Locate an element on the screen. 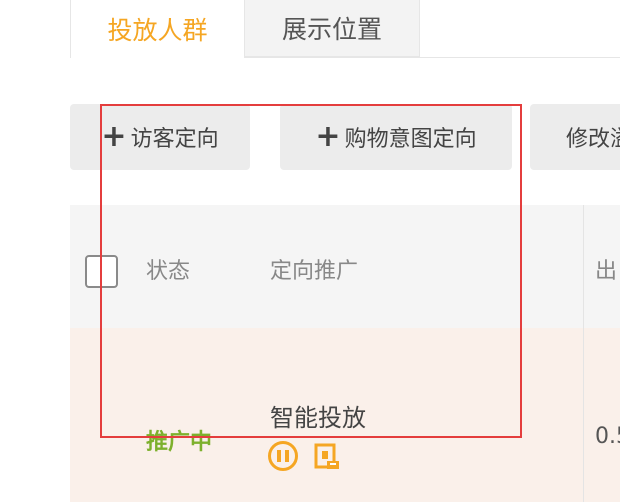 This screenshot has height=502, width=620. column-header-targeting: 定向推广 is located at coordinates (314, 271).